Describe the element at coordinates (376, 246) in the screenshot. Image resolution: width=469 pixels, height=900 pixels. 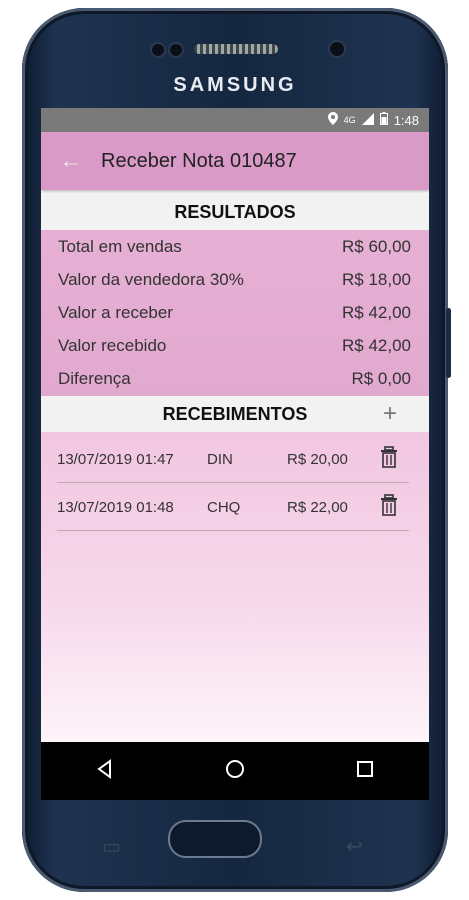
I see `result-value: R$ 60,00` at that location.